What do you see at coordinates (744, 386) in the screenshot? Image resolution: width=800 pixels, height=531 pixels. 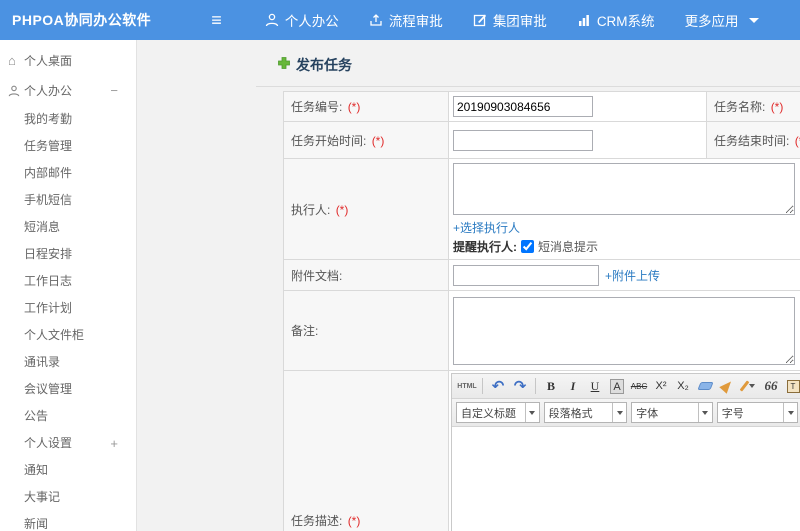 I see `magic-wand-icon` at bounding box center [744, 386].